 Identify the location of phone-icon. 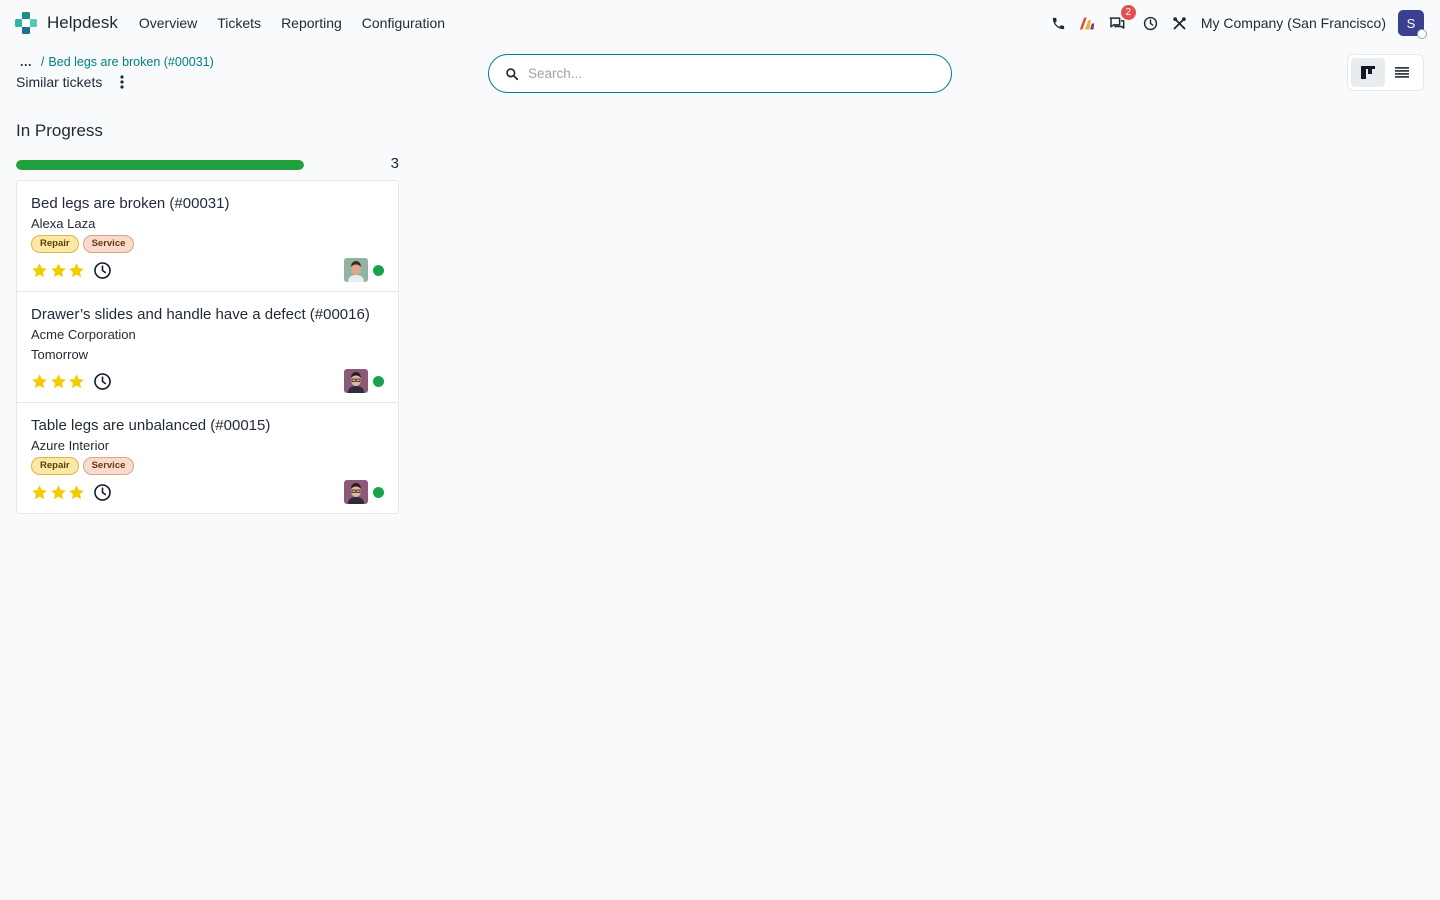
(1059, 23).